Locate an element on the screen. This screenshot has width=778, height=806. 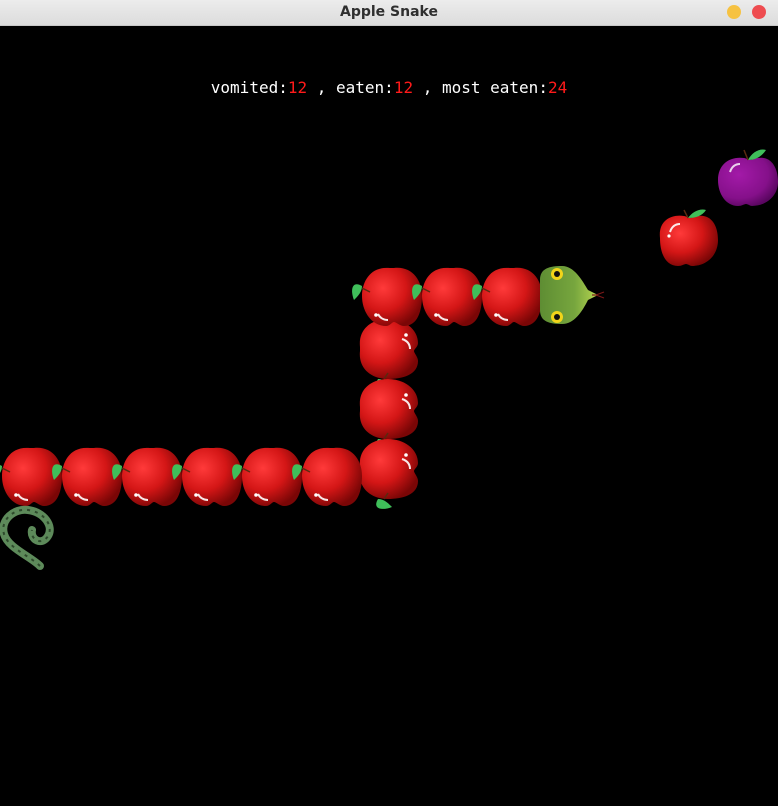
snake-head-icon is located at coordinates (572, 295).